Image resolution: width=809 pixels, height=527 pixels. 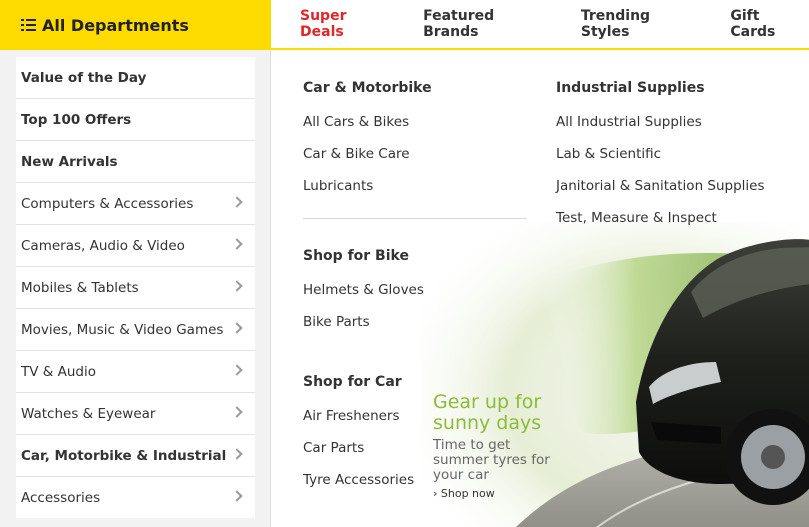 What do you see at coordinates (367, 122) in the screenshot?
I see `menu-link-all-cars-bikes: All Cars & Bikes` at bounding box center [367, 122].